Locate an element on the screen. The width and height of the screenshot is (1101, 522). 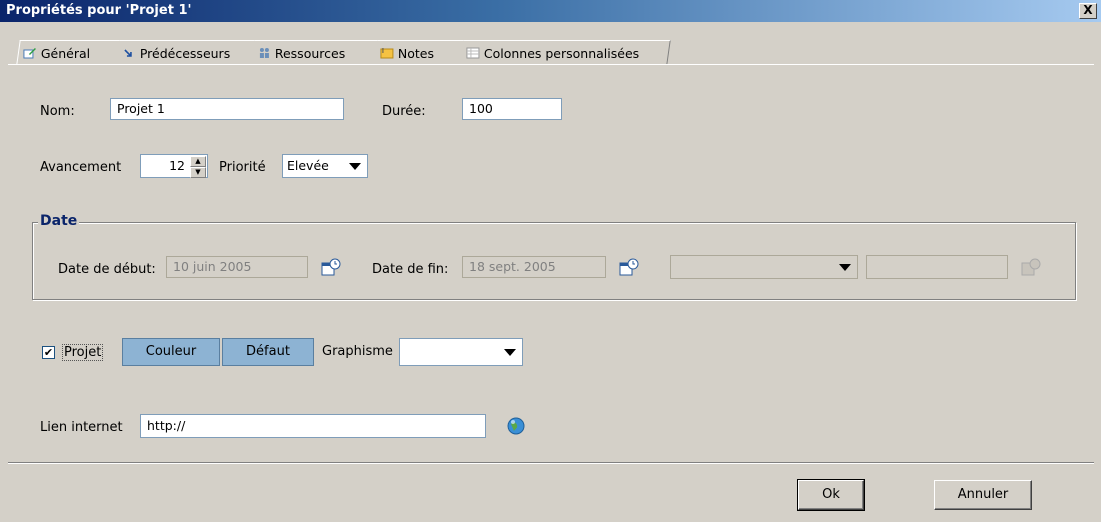
title-bar: Propriétés pour 'Projet 1' X is located at coordinates (550, 11).